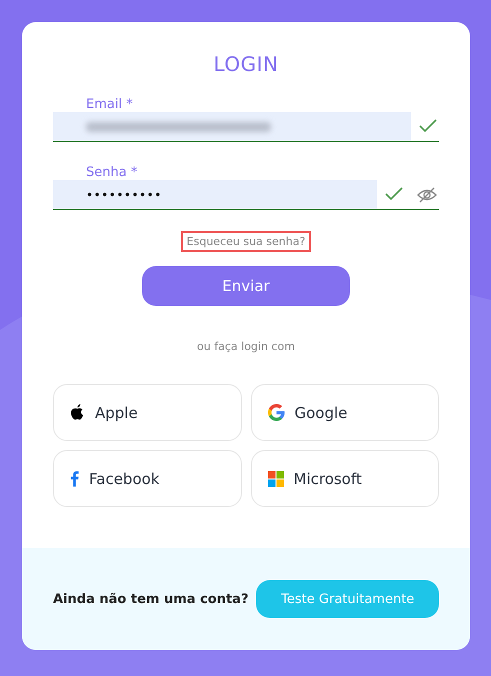  I want to click on social-login-button: Microsoft, so click(344, 478).